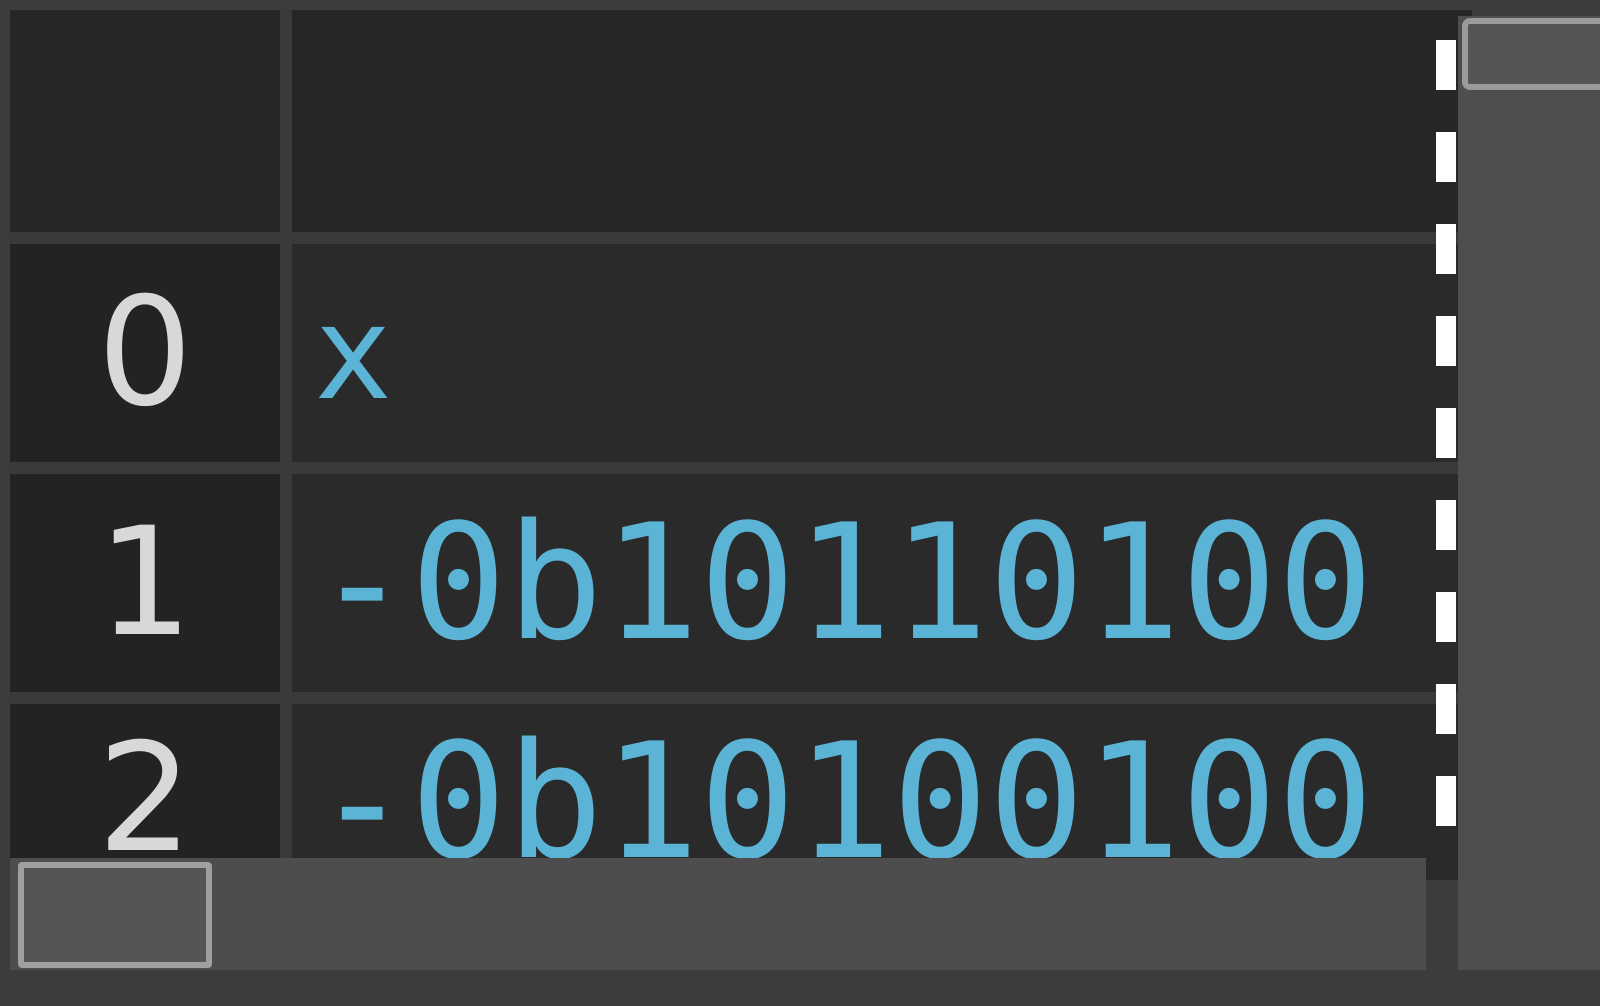 This screenshot has height=1006, width=1600. What do you see at coordinates (1446, 450) in the screenshot?
I see `selection-dashed-border` at bounding box center [1446, 450].